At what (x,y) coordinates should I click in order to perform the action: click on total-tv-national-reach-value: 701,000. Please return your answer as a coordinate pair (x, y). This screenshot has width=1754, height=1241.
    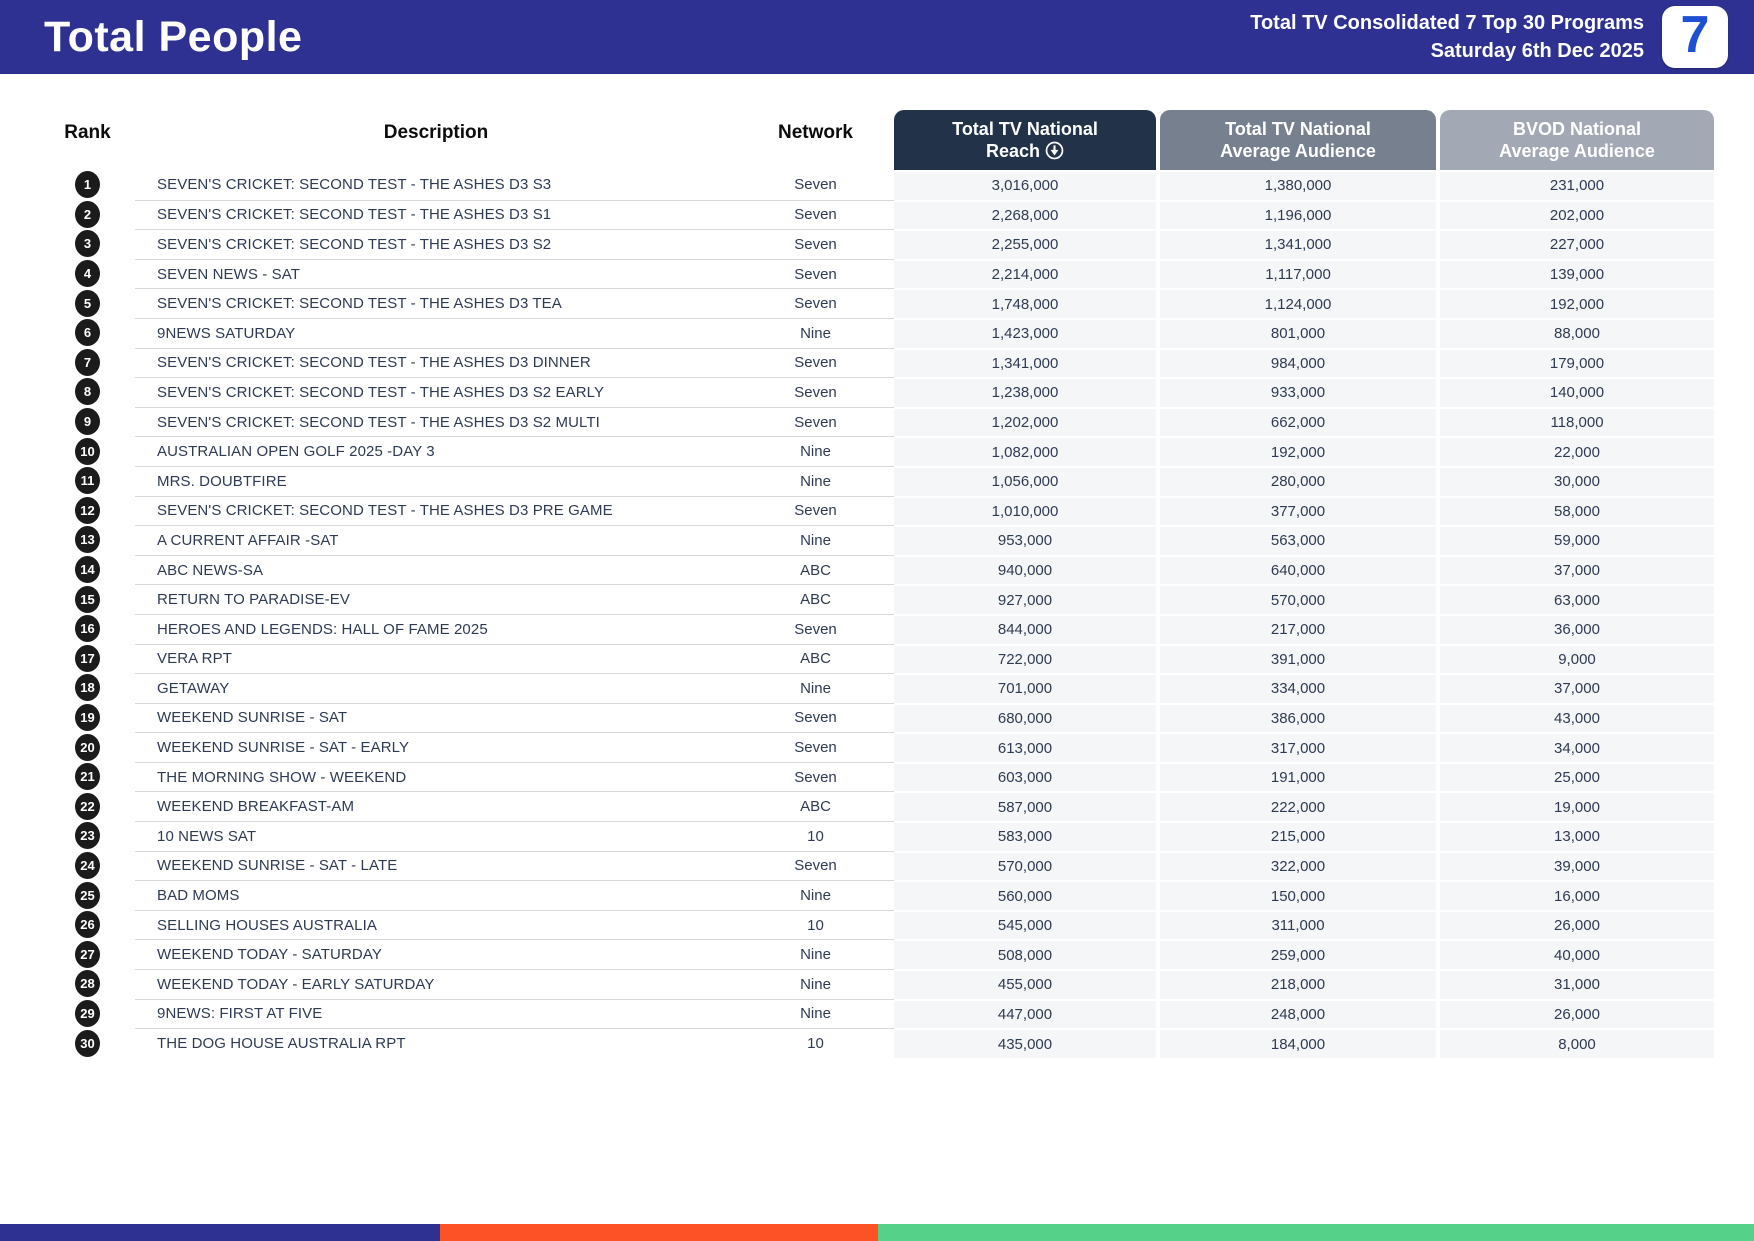
    Looking at the image, I should click on (1025, 688).